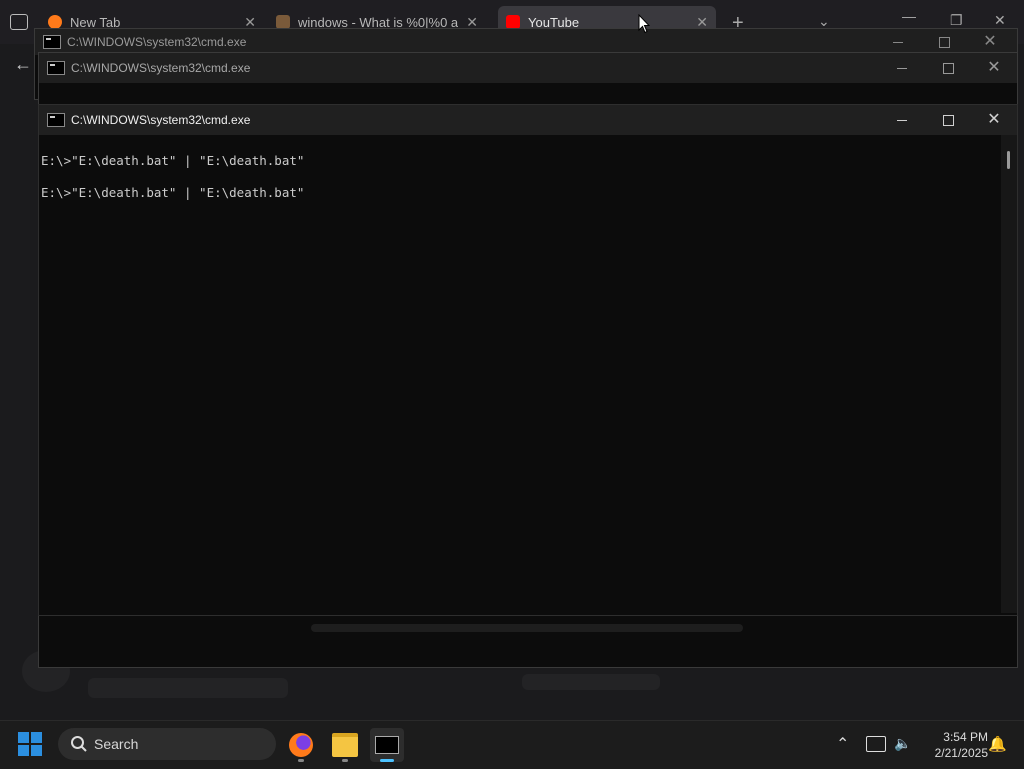 This screenshot has height=769, width=1024. I want to click on stackexchange-tab-icon, so click(283, 22).